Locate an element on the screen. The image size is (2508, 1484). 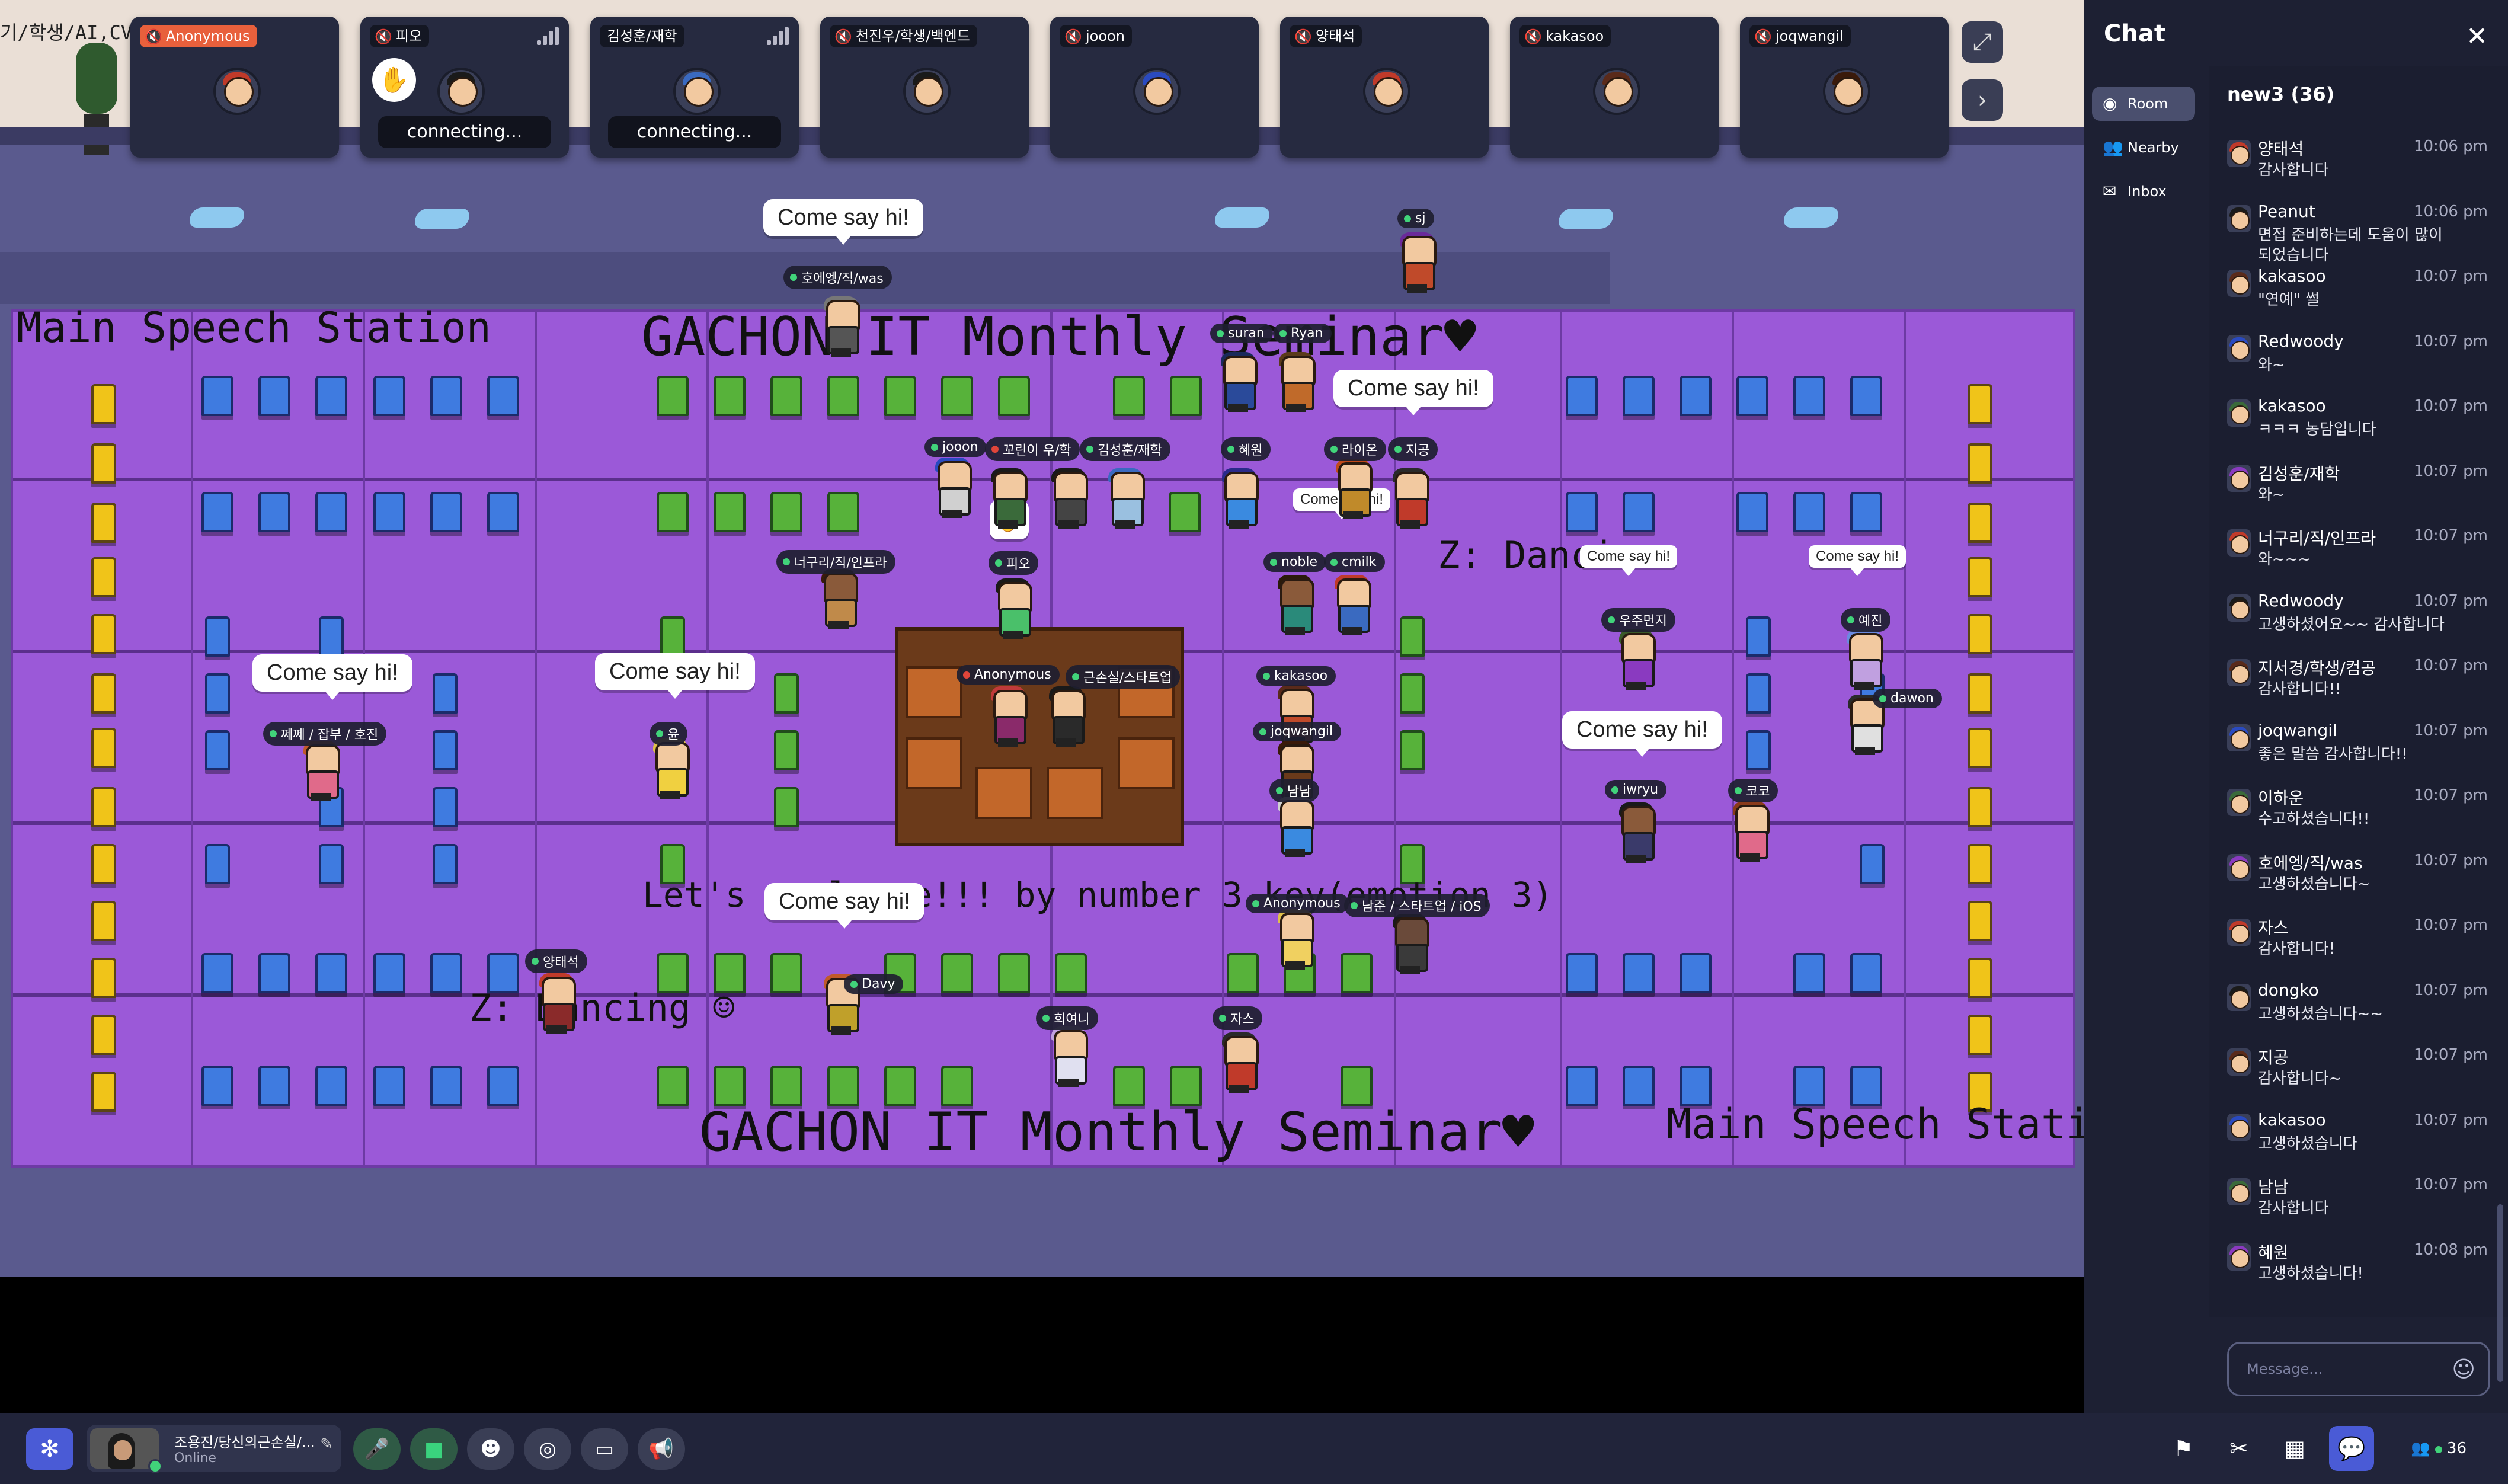
app-menu-icon: ✻ is located at coordinates (49, 1449).